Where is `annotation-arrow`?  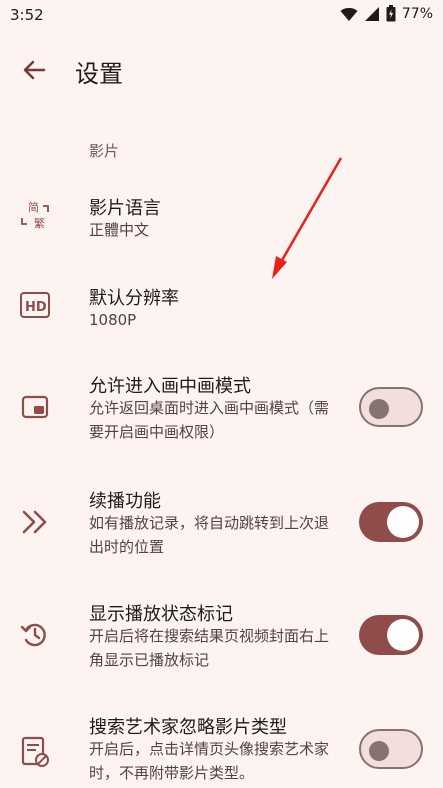
annotation-arrow is located at coordinates (307, 218).